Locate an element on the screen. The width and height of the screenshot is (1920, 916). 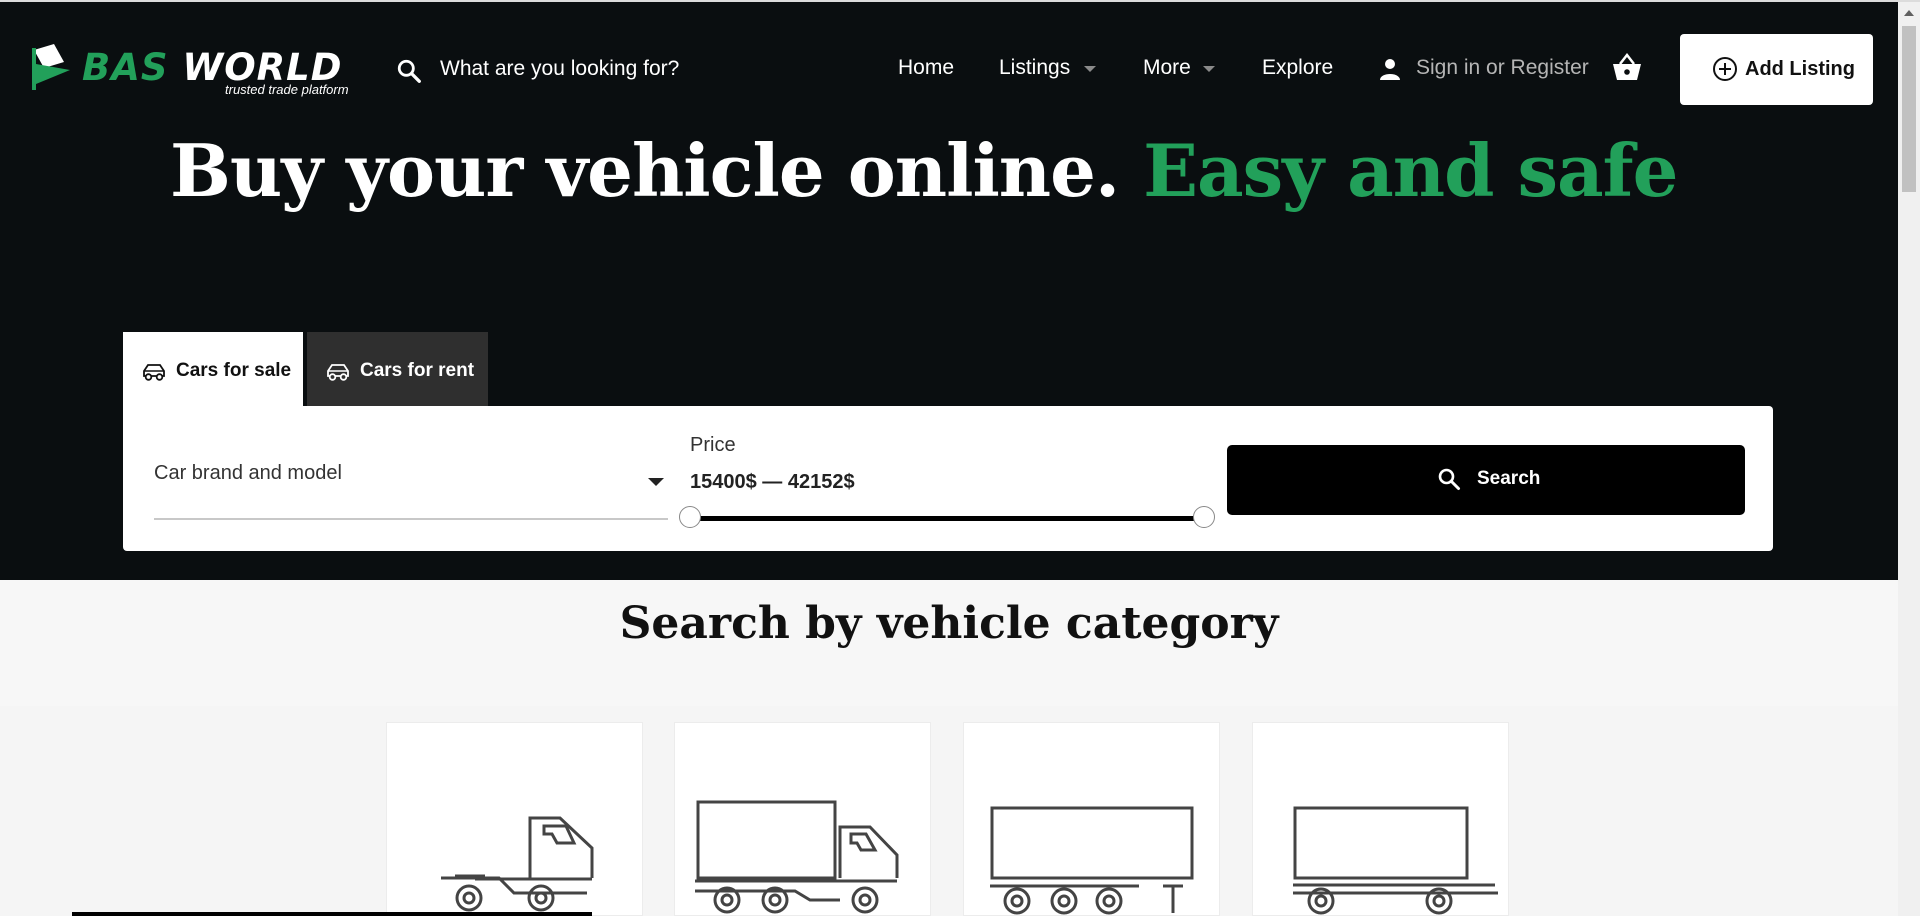
page-scrollbar is located at coordinates (1909, 459).